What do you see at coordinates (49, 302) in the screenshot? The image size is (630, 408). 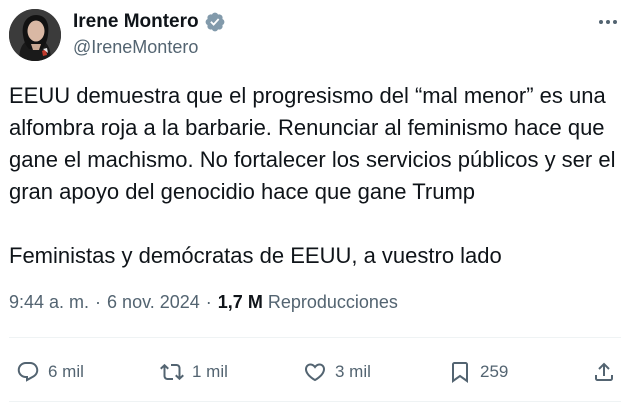 I see `tweet-time: 9:44 a. m.` at bounding box center [49, 302].